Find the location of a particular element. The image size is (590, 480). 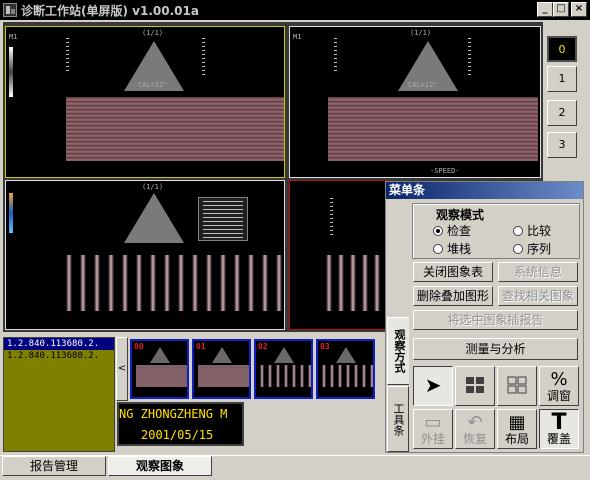

restore-label: 恢复 is located at coordinates (474, 439).